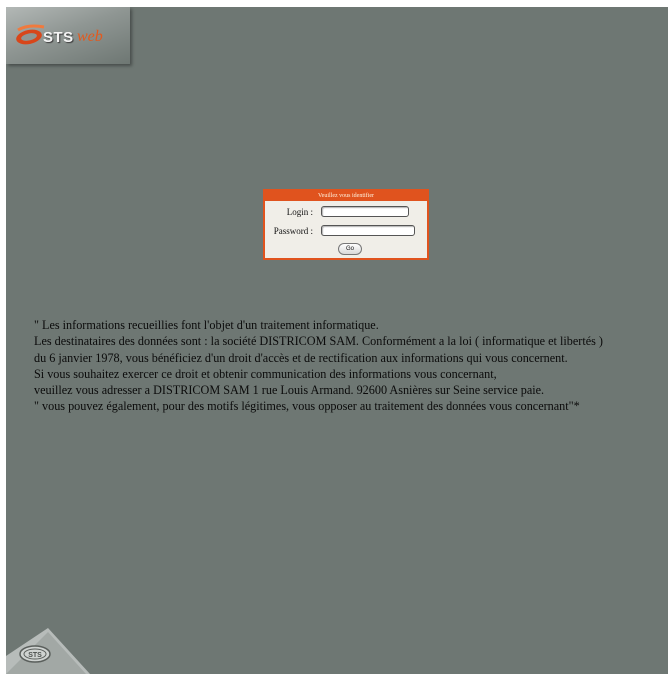 This screenshot has width=672, height=681. What do you see at coordinates (90, 36) in the screenshot?
I see `logo-web-text: web` at bounding box center [90, 36].